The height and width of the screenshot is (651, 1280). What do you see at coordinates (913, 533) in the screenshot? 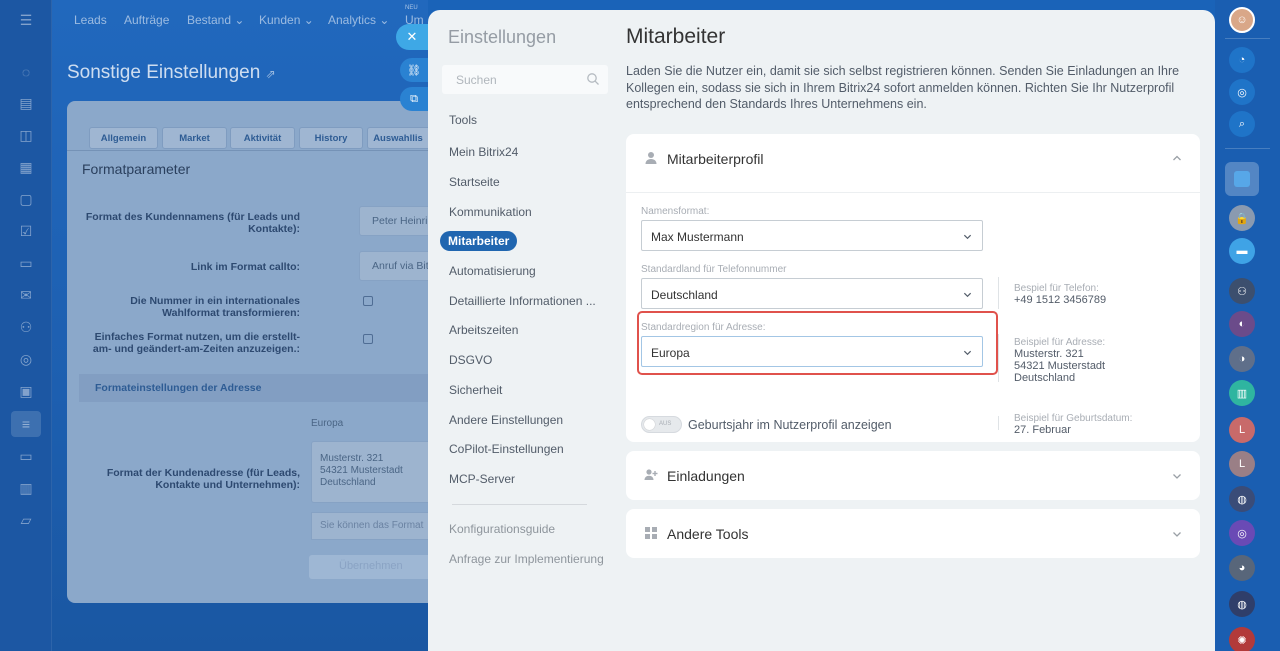
I see `other-tools-panel: Andere Tools` at bounding box center [913, 533].